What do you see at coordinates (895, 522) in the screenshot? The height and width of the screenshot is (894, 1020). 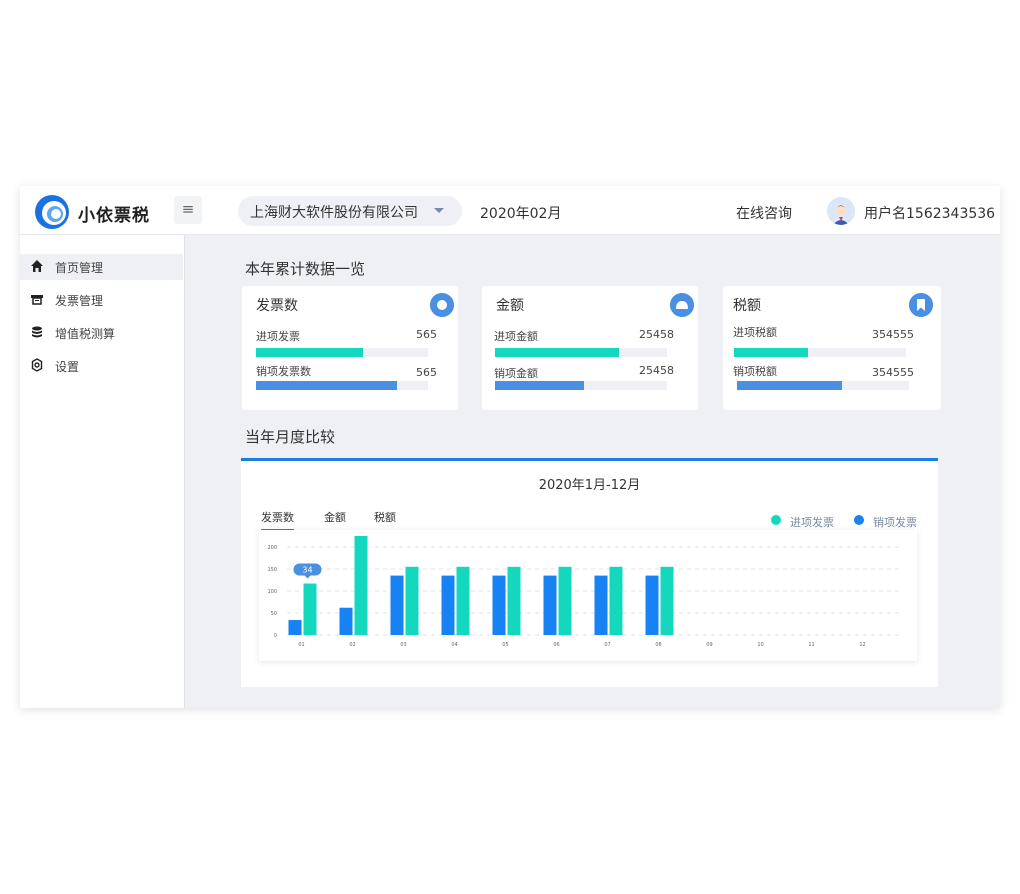 I see `legend-label: 销项发票` at bounding box center [895, 522].